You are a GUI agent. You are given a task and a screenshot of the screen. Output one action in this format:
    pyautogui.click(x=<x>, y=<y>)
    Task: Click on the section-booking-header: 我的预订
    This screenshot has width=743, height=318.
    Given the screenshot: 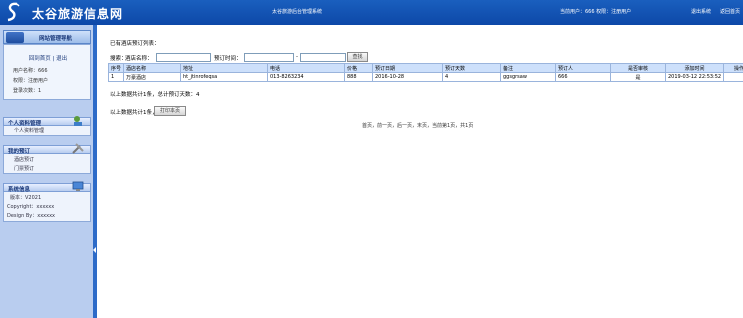 What is the action you would take?
    pyautogui.click(x=47, y=149)
    